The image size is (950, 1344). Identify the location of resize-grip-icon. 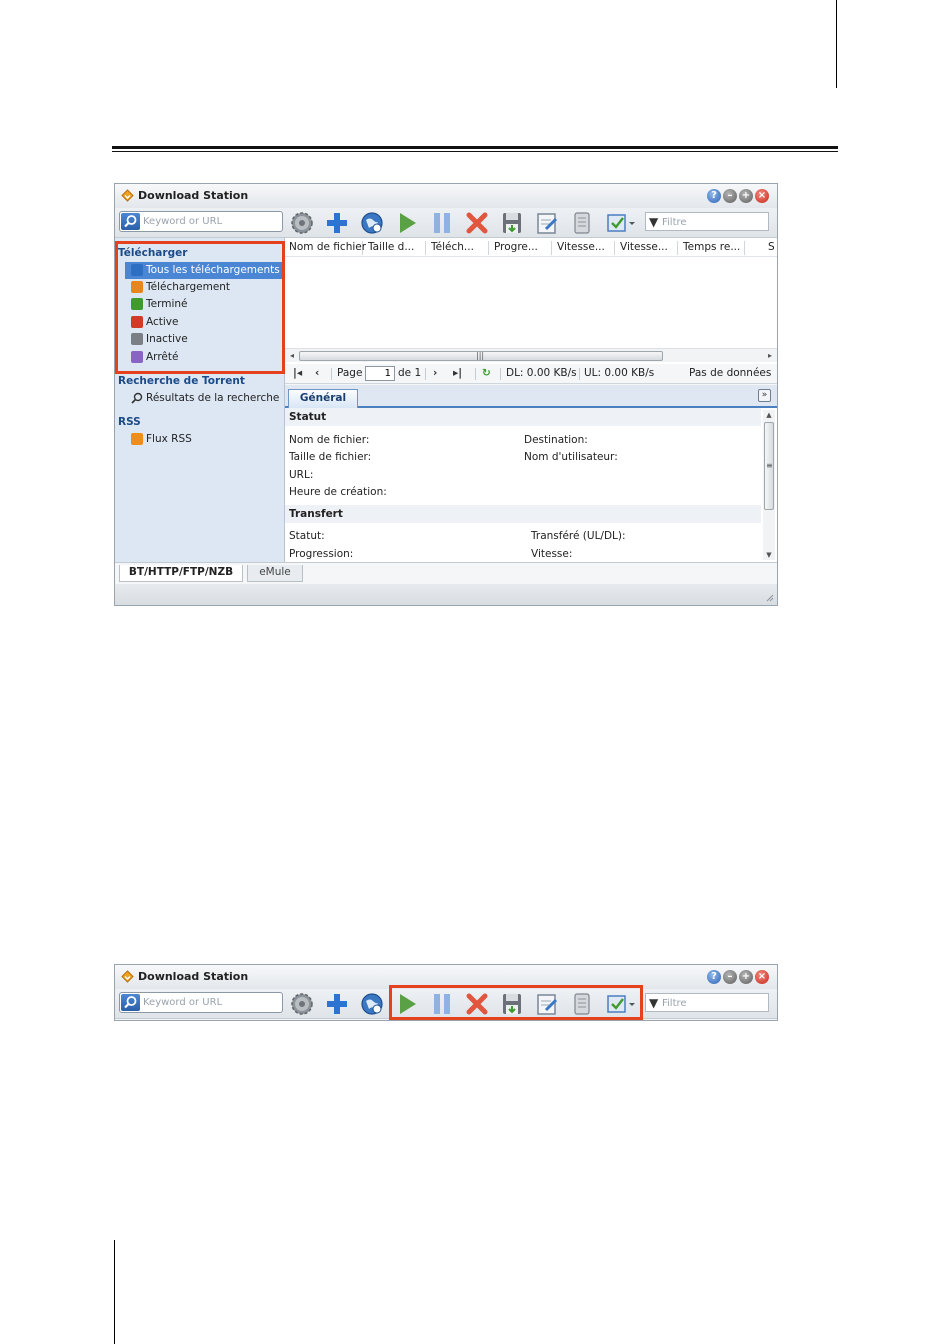
(769, 597).